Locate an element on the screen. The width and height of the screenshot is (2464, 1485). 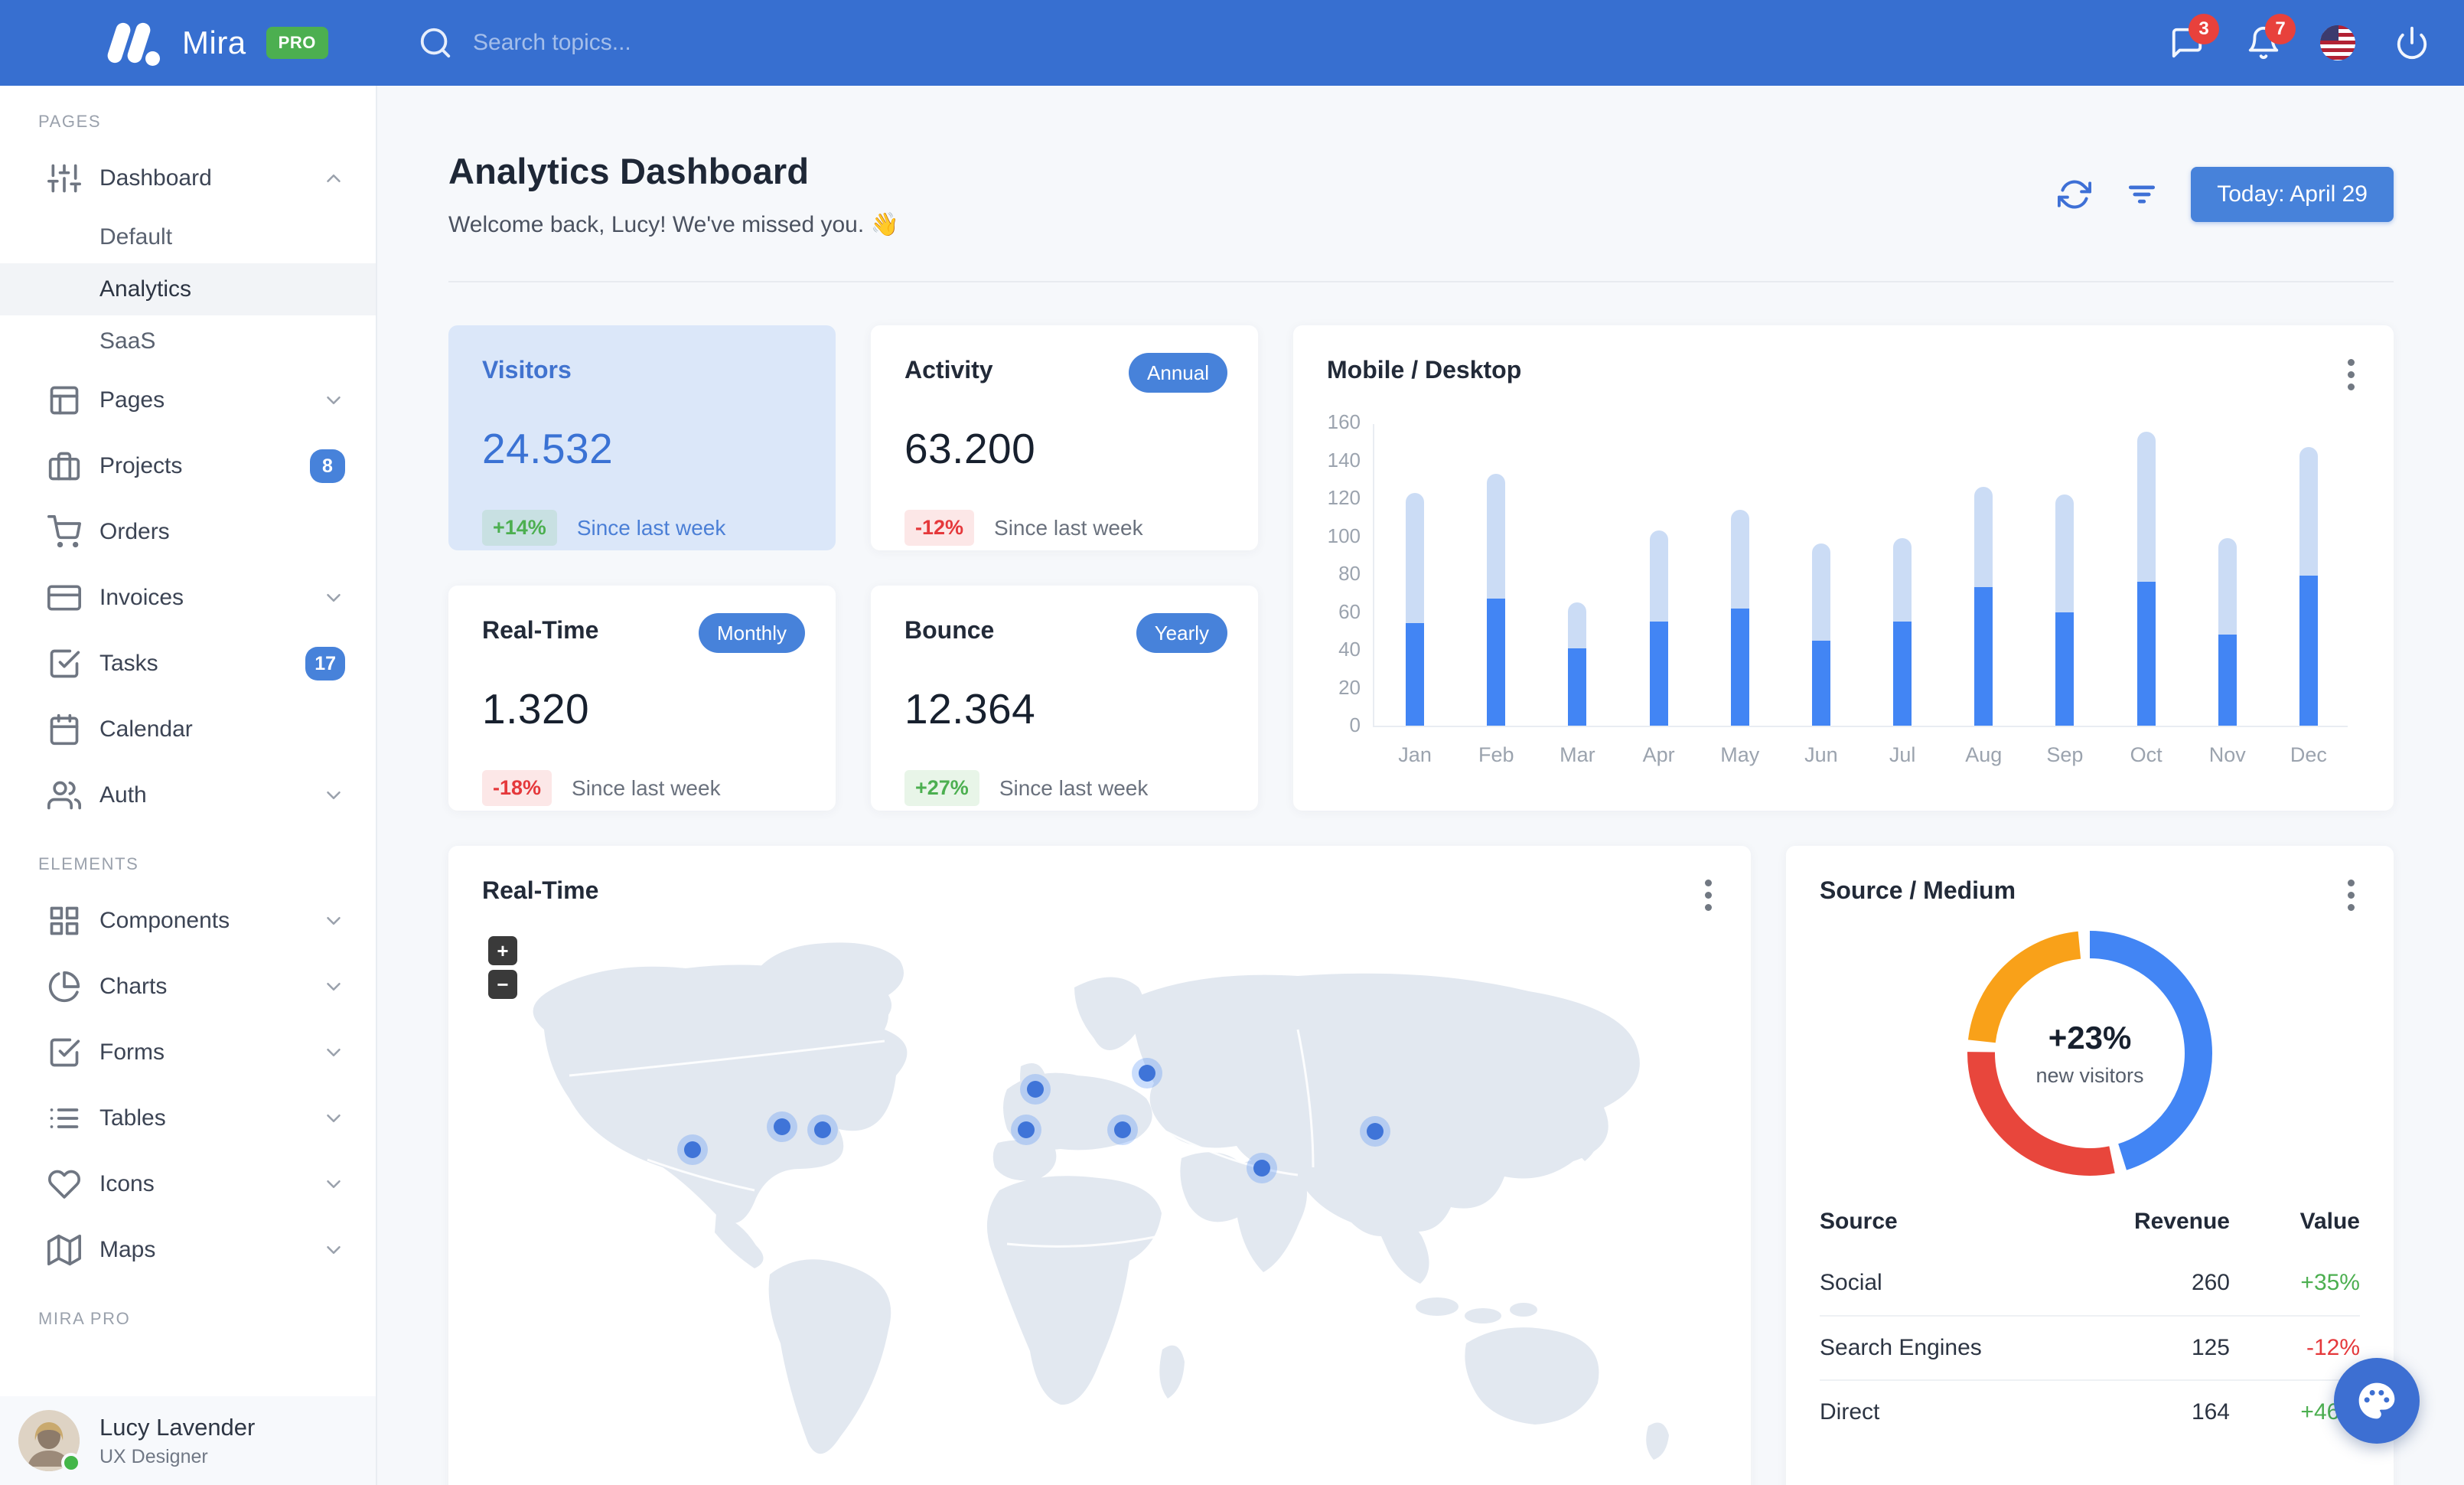
sidebar-item-components: Components is located at coordinates (188, 921).